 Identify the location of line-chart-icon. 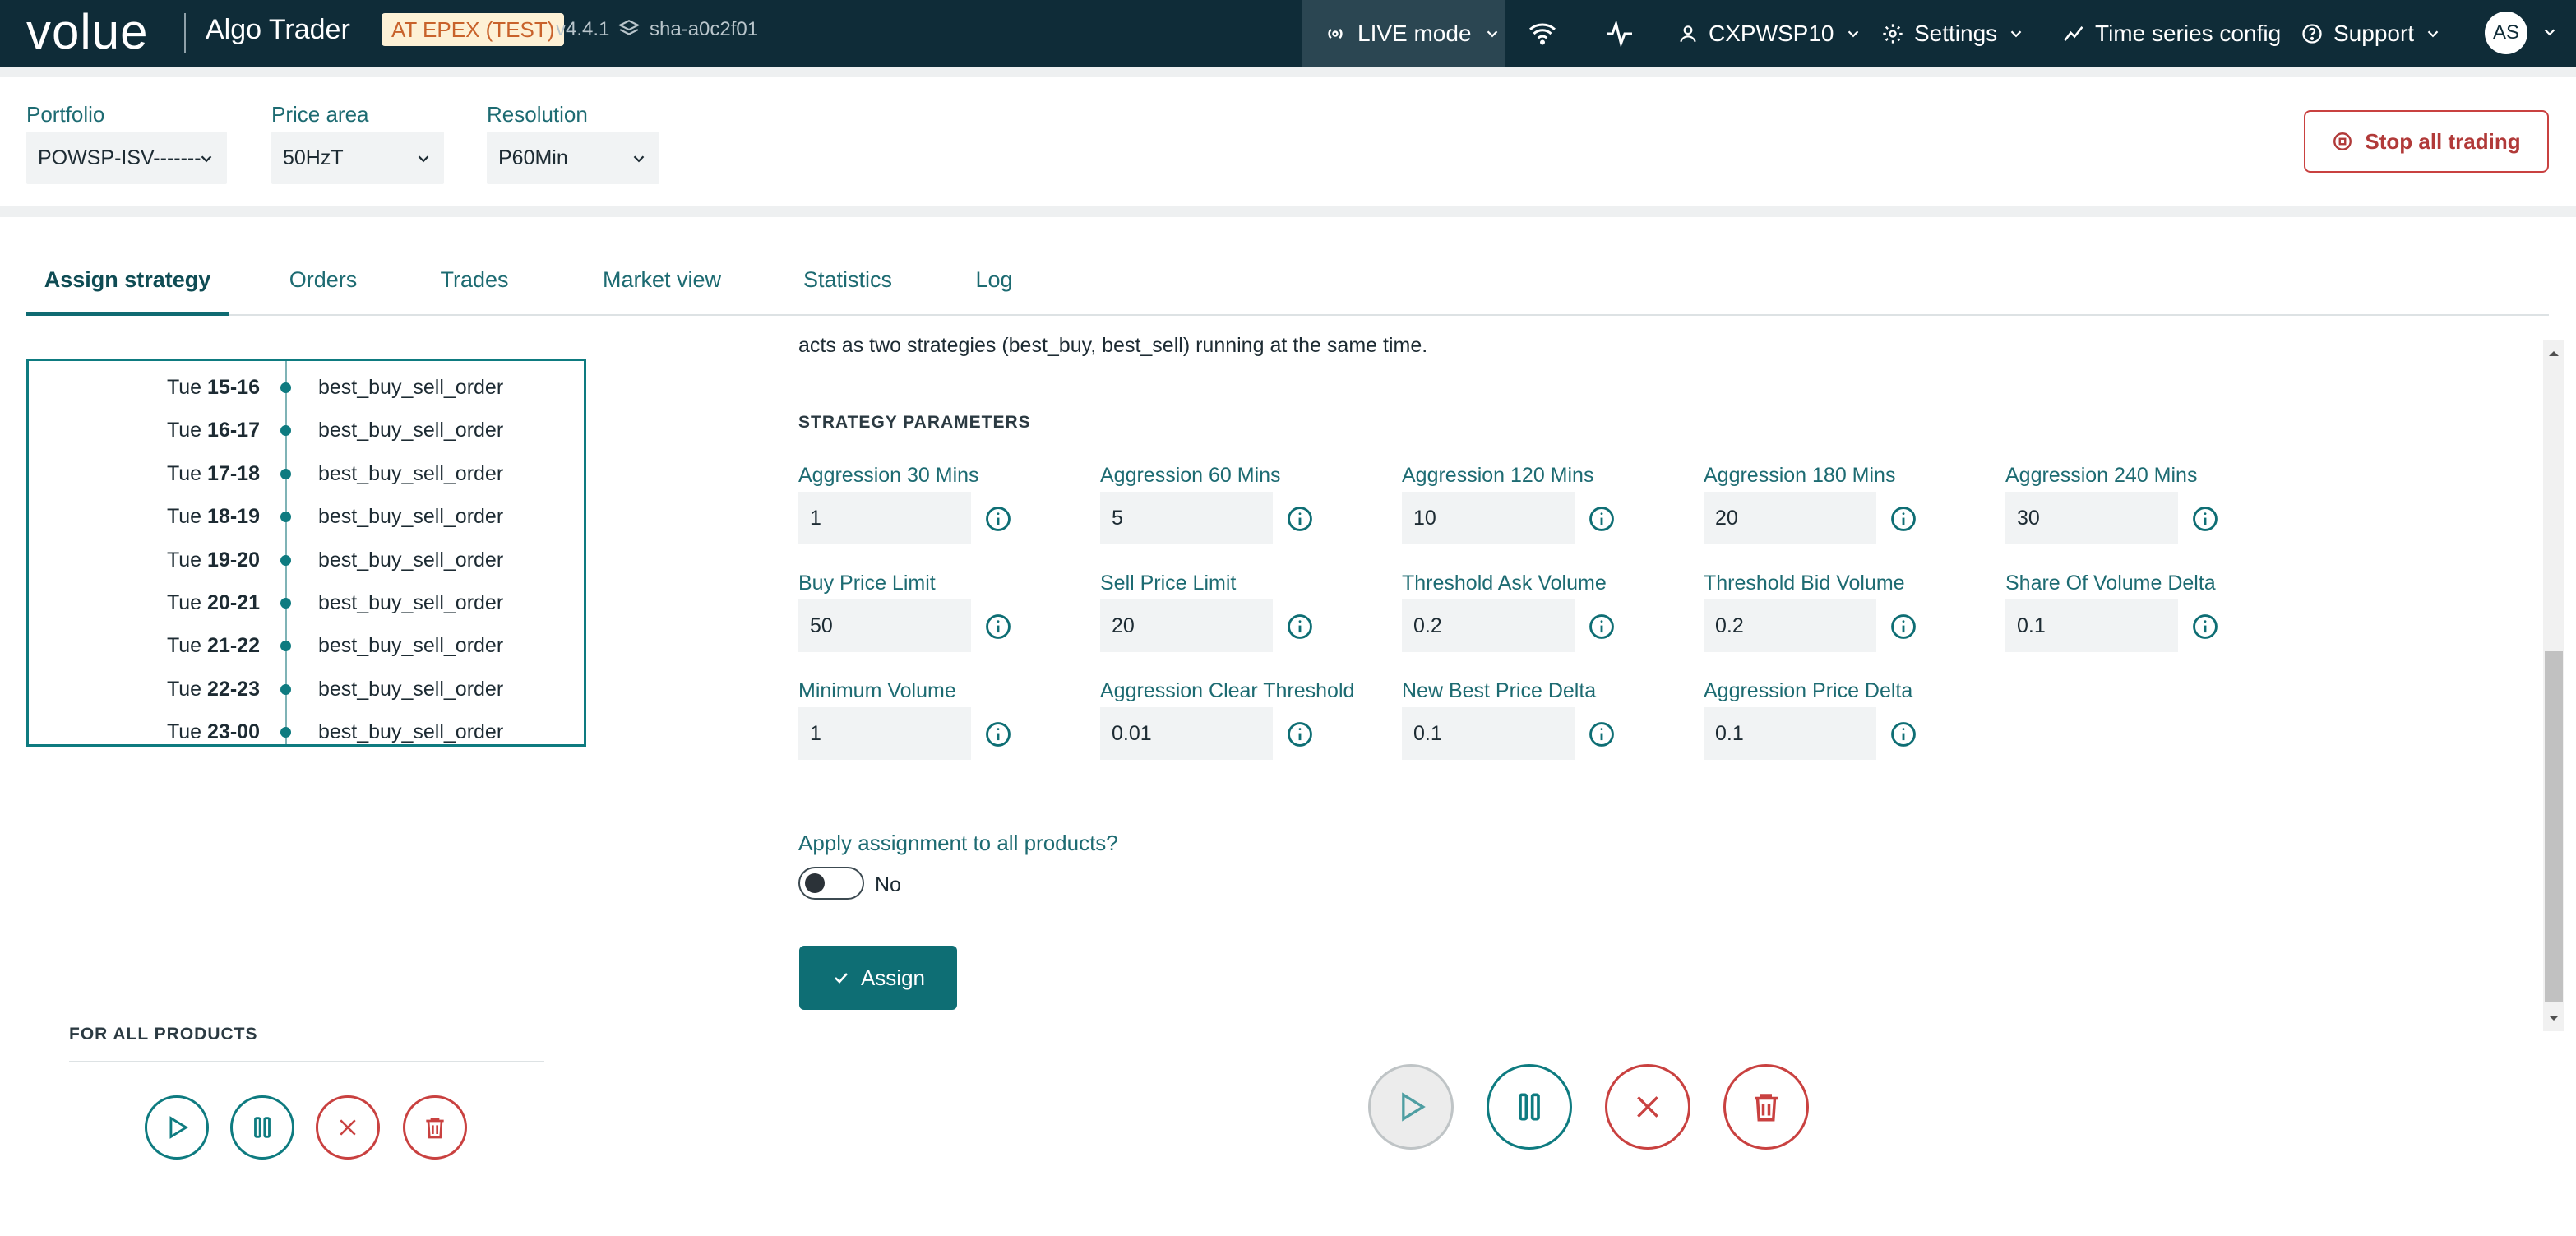
(2073, 33).